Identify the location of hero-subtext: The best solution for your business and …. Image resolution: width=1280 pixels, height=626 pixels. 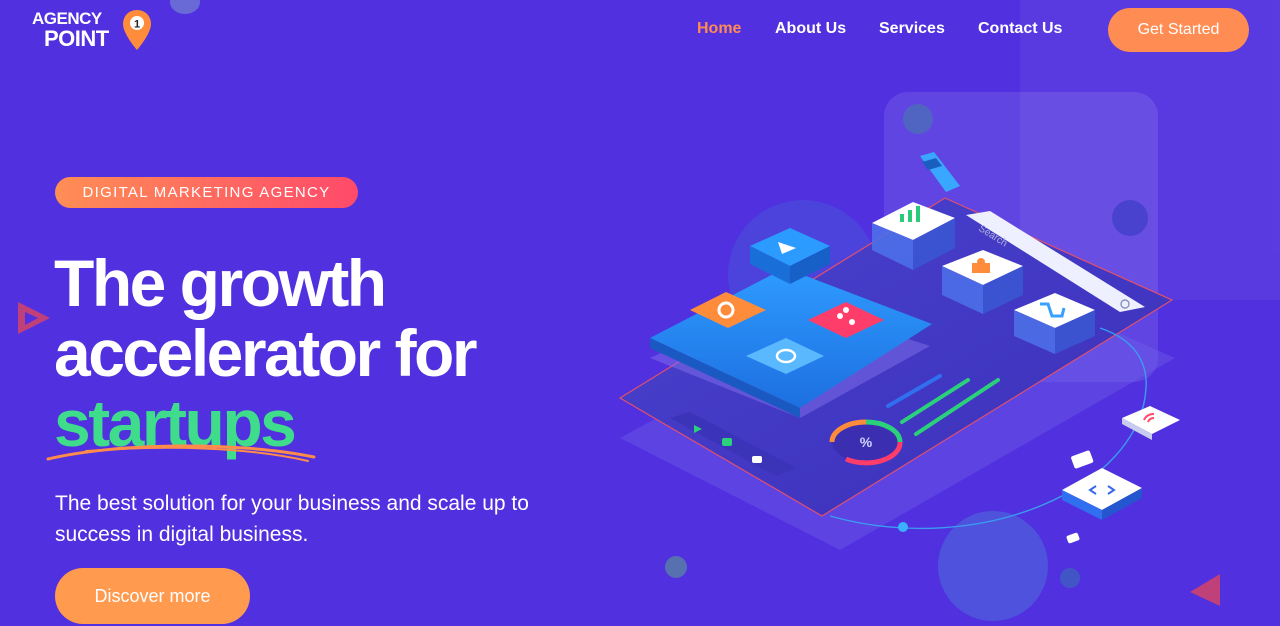
(292, 519).